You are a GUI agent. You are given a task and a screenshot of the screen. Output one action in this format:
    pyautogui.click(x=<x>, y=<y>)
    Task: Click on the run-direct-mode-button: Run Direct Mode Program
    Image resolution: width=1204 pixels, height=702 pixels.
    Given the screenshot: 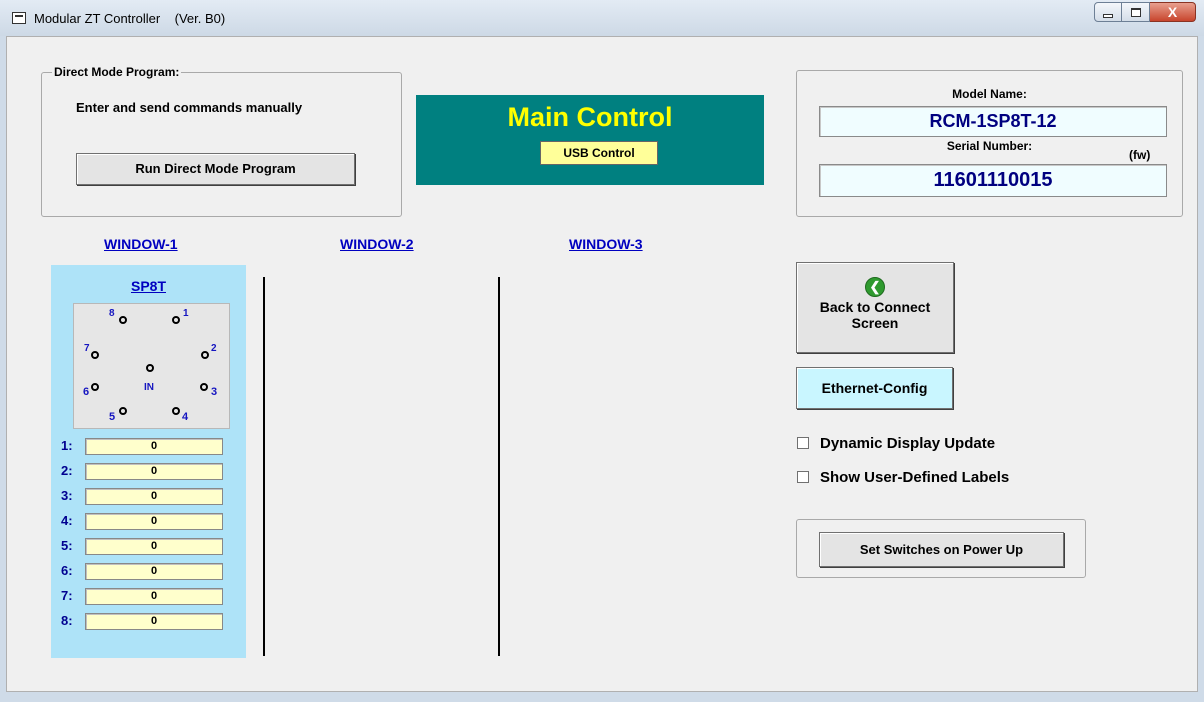 What is the action you would take?
    pyautogui.click(x=215, y=169)
    